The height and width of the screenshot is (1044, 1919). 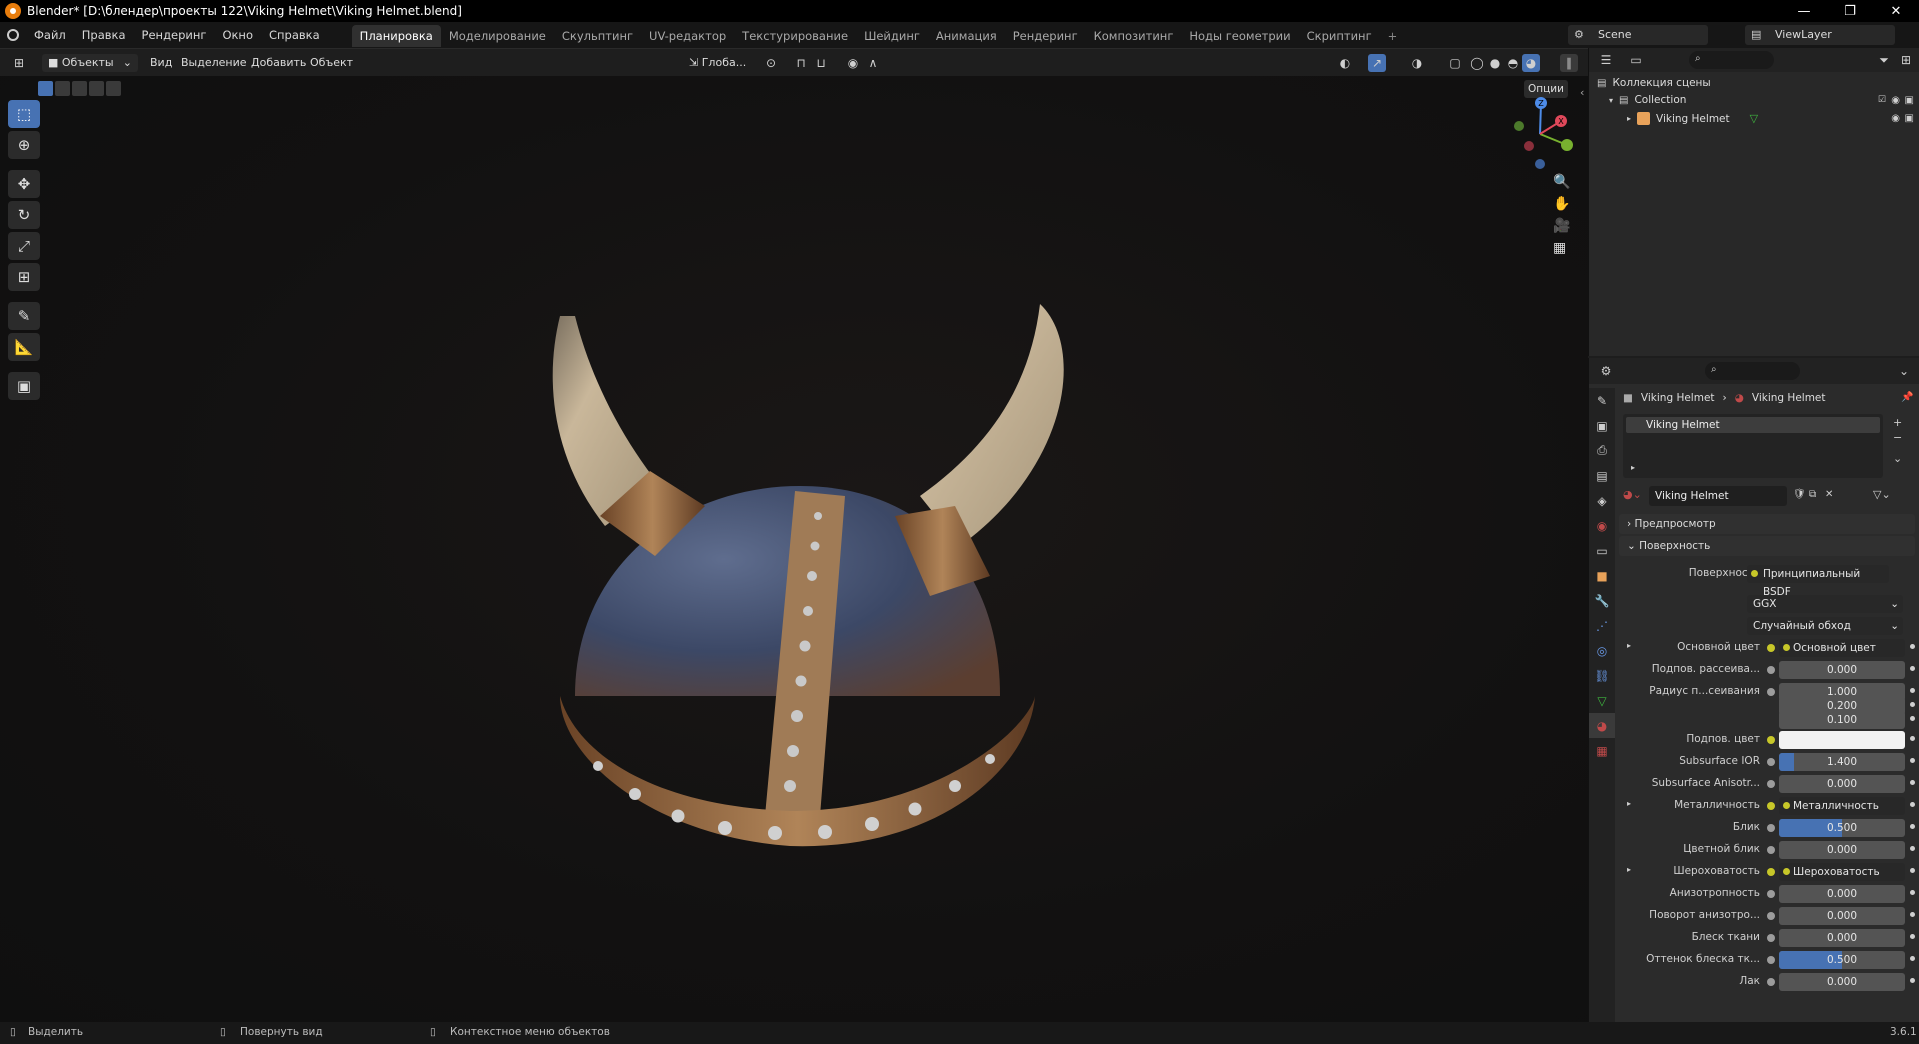 What do you see at coordinates (1884, 60) in the screenshot?
I see `filter-icon: ⏷` at bounding box center [1884, 60].